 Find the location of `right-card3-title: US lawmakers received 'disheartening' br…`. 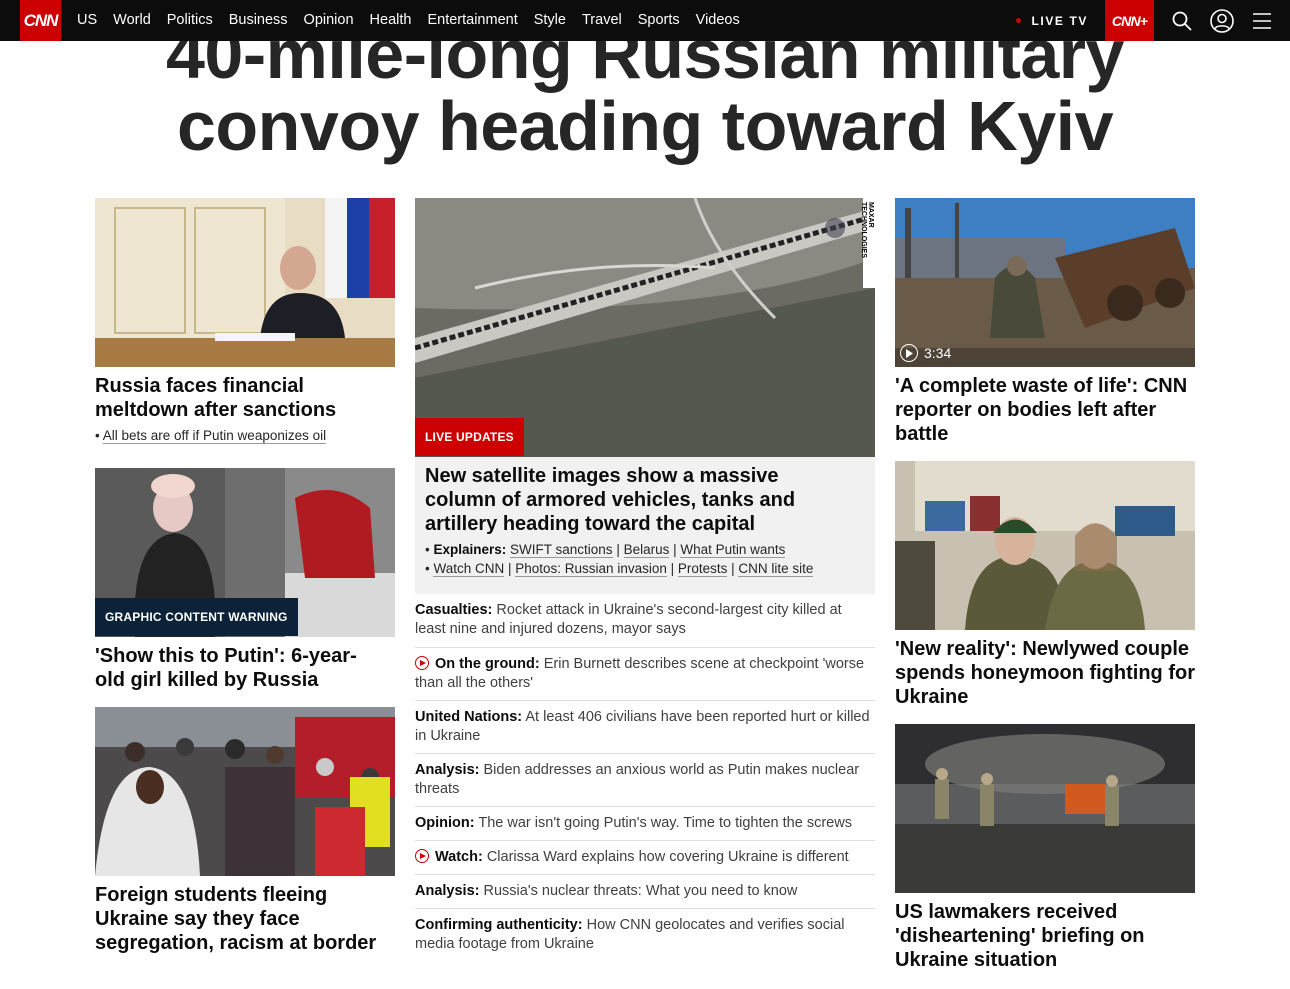

right-card3-title: US lawmakers received 'disheartening' br… is located at coordinates (1045, 936).